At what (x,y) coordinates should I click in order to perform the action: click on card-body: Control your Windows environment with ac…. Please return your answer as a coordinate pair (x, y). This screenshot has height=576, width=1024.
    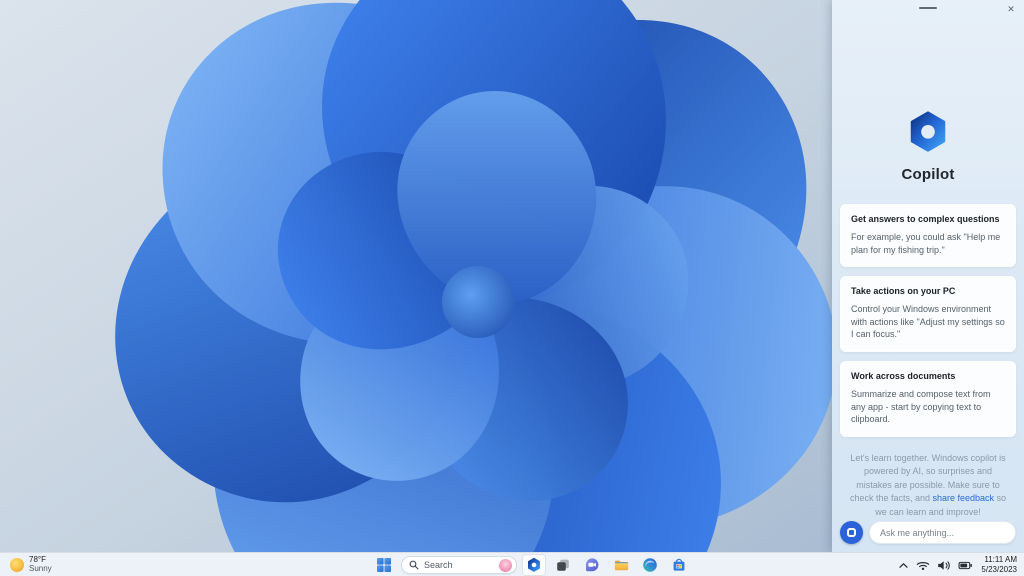
    Looking at the image, I should click on (928, 322).